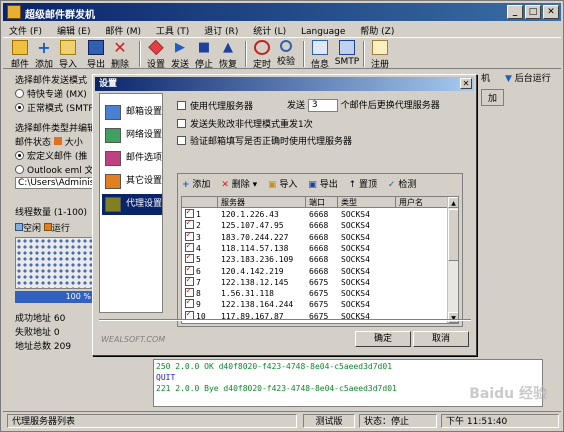 This screenshot has width=564, height=432. What do you see at coordinates (113, 181) in the screenshot?
I see `other-settings-icon` at bounding box center [113, 181].